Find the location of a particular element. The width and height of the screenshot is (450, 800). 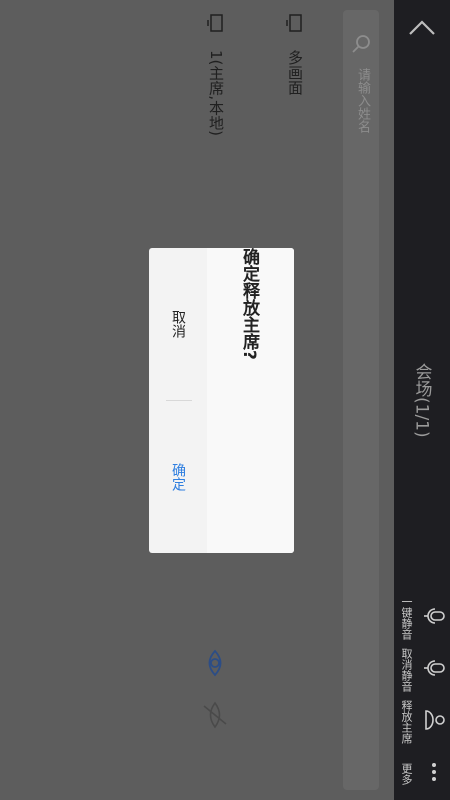

action-label: 释放主席 is located at coordinates (406, 722).